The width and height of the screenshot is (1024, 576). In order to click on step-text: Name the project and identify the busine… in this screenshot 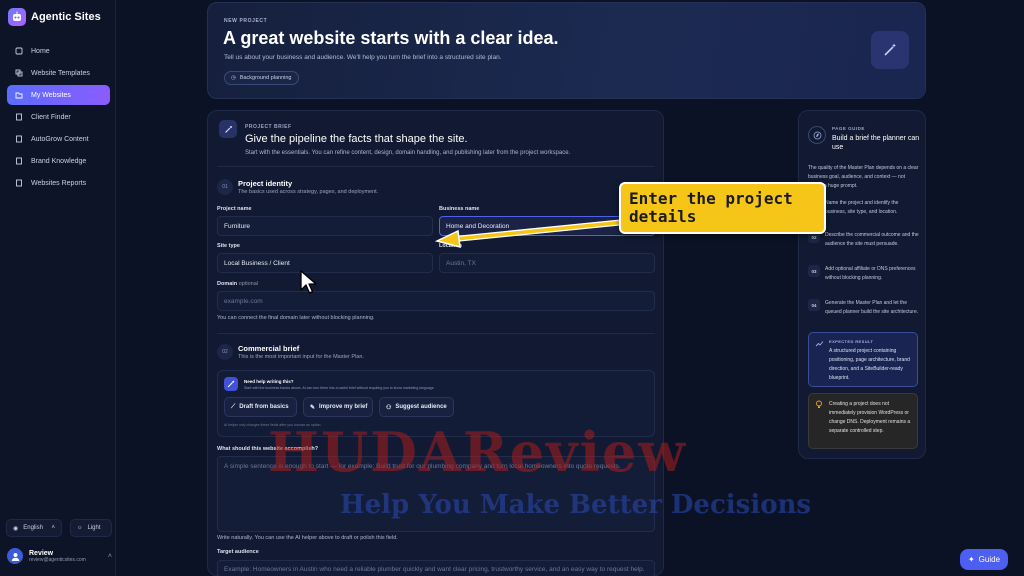, I will do `click(862, 207)`.